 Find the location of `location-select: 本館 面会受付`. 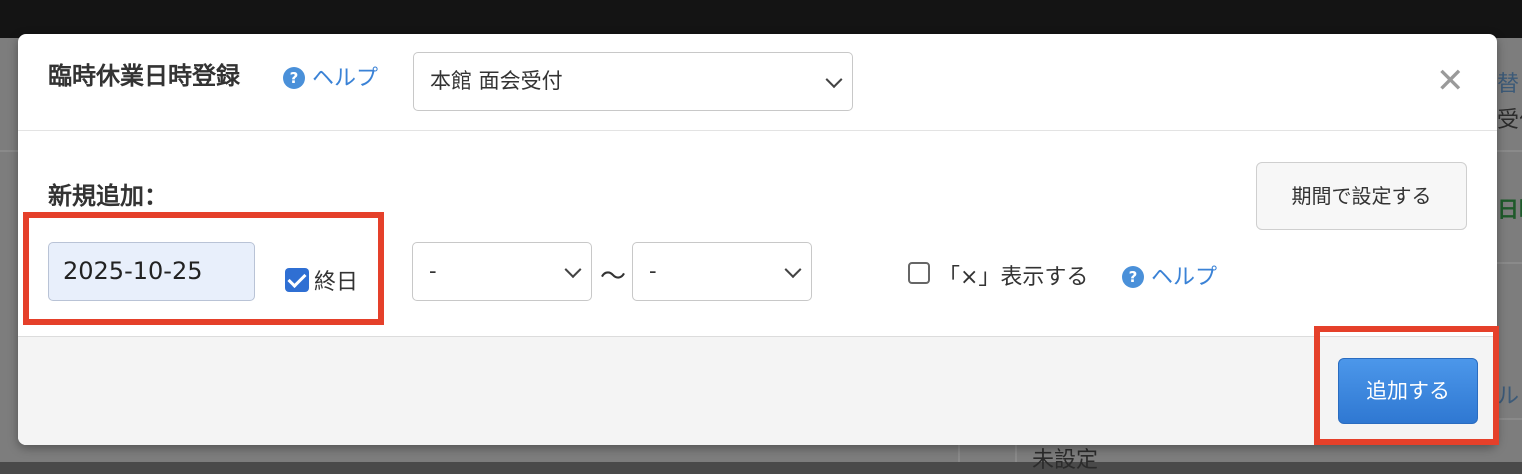

location-select: 本館 面会受付 is located at coordinates (633, 81).